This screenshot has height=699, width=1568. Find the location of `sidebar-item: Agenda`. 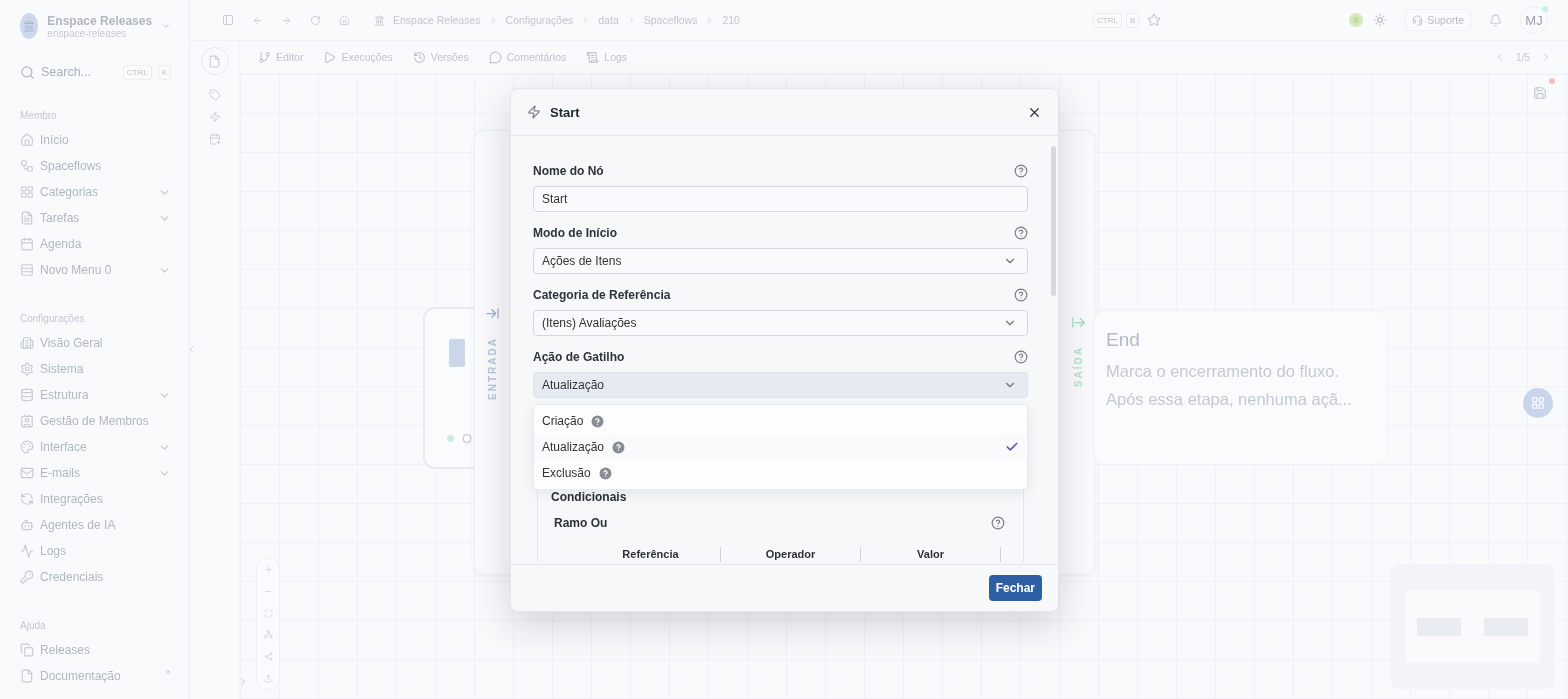

sidebar-item: Agenda is located at coordinates (95, 244).